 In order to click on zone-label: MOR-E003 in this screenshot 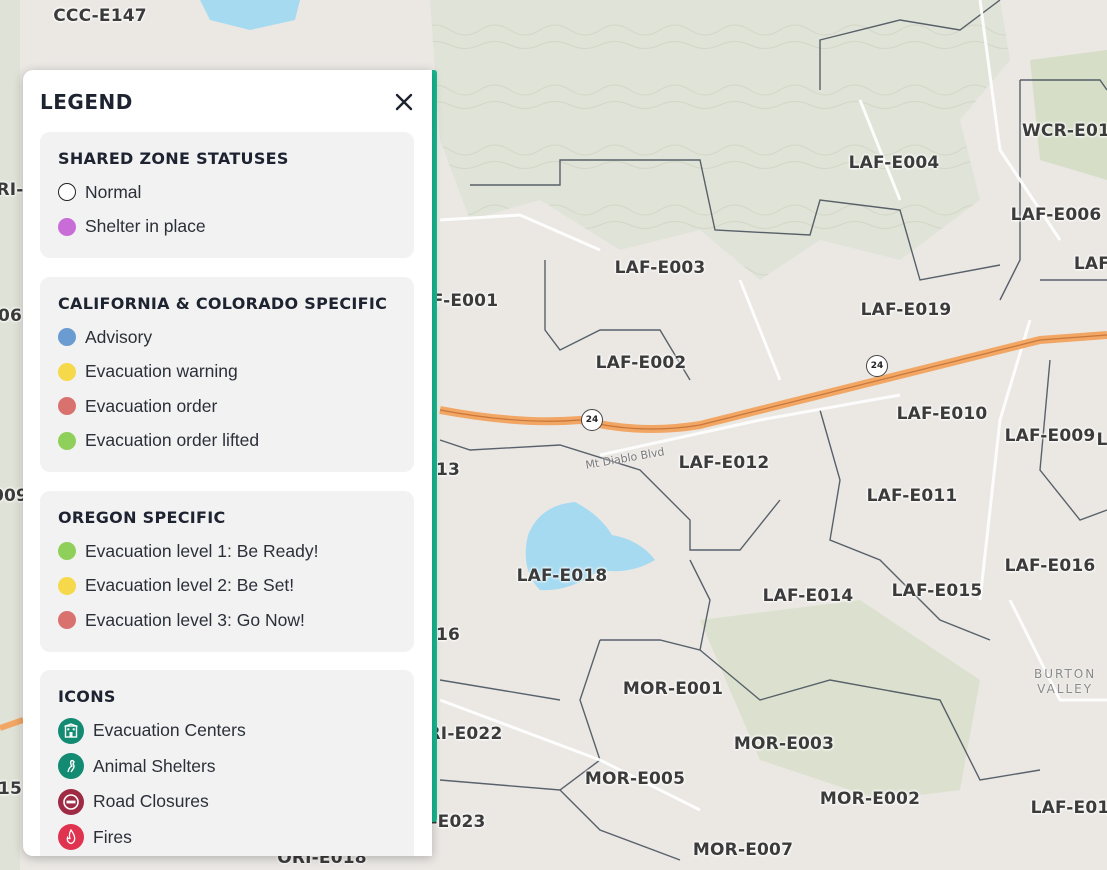, I will do `click(784, 744)`.